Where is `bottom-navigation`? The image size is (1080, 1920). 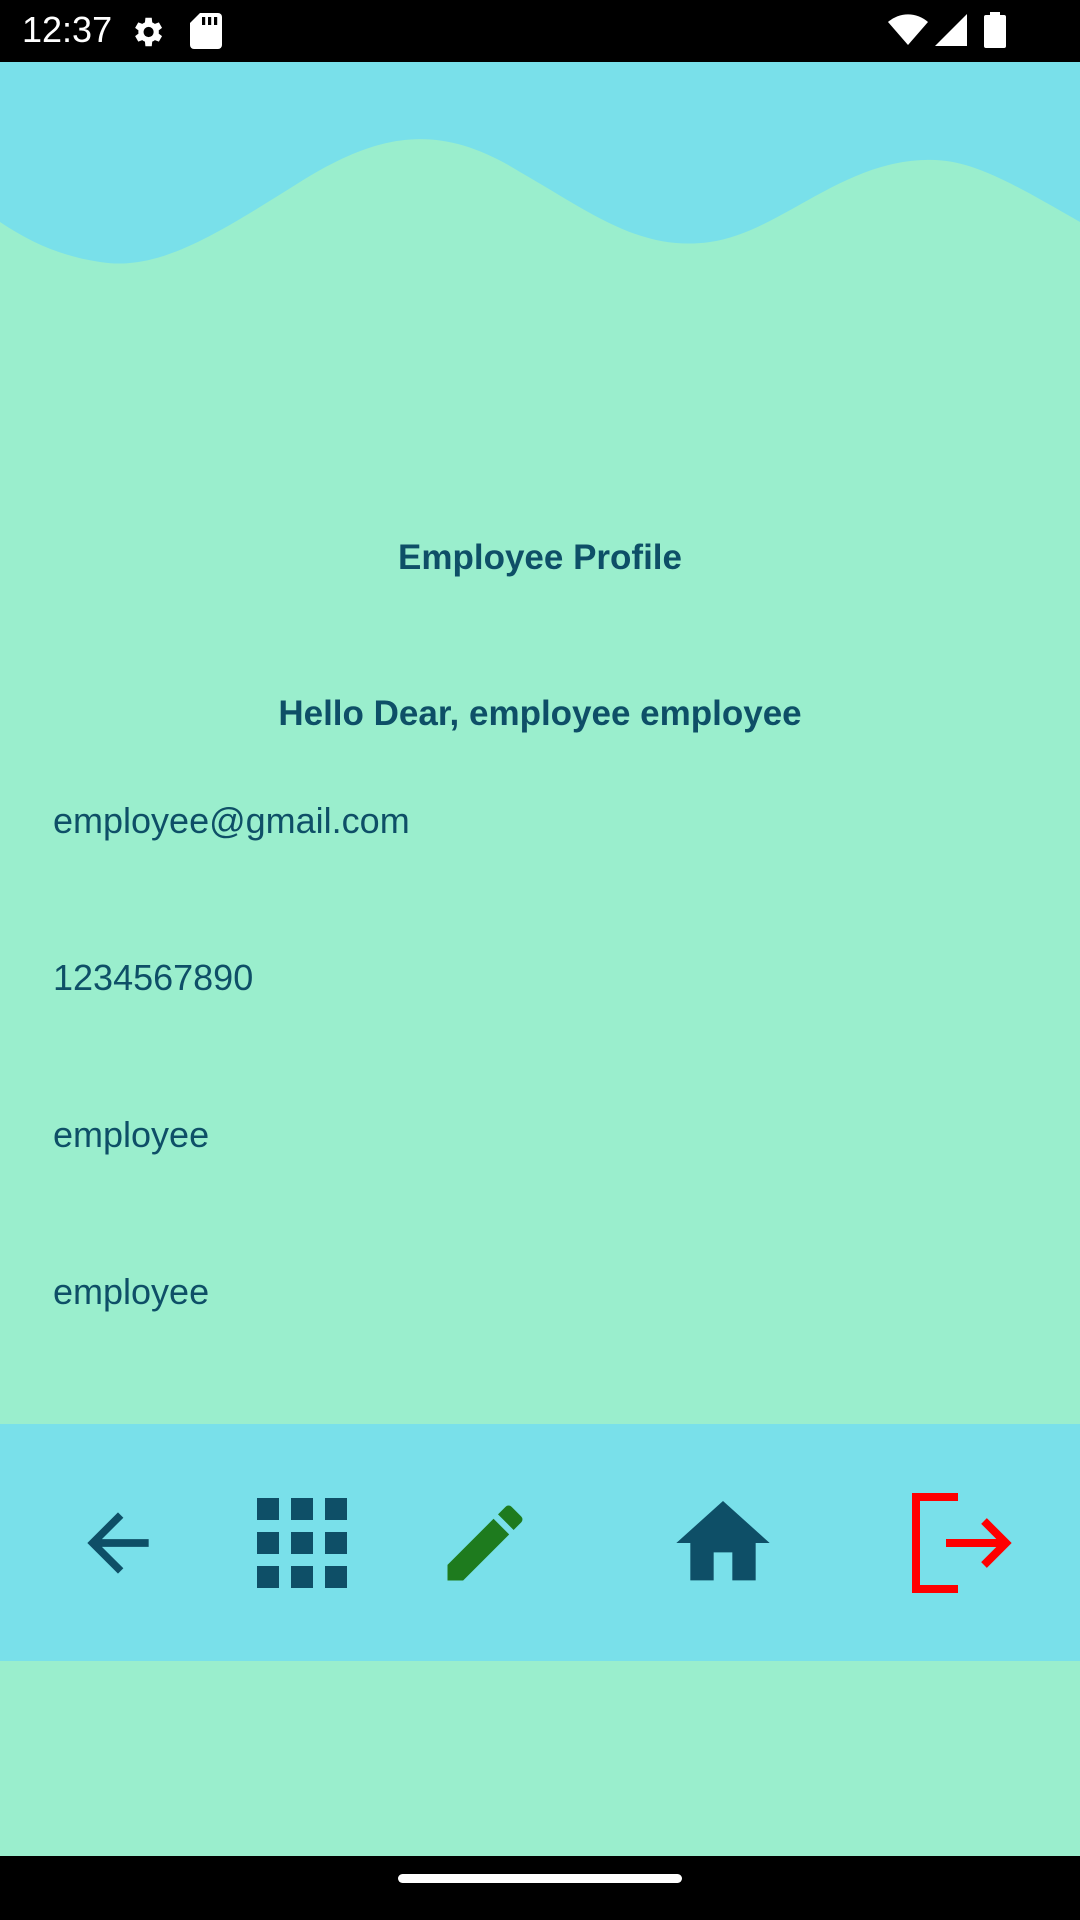
bottom-navigation is located at coordinates (540, 1542).